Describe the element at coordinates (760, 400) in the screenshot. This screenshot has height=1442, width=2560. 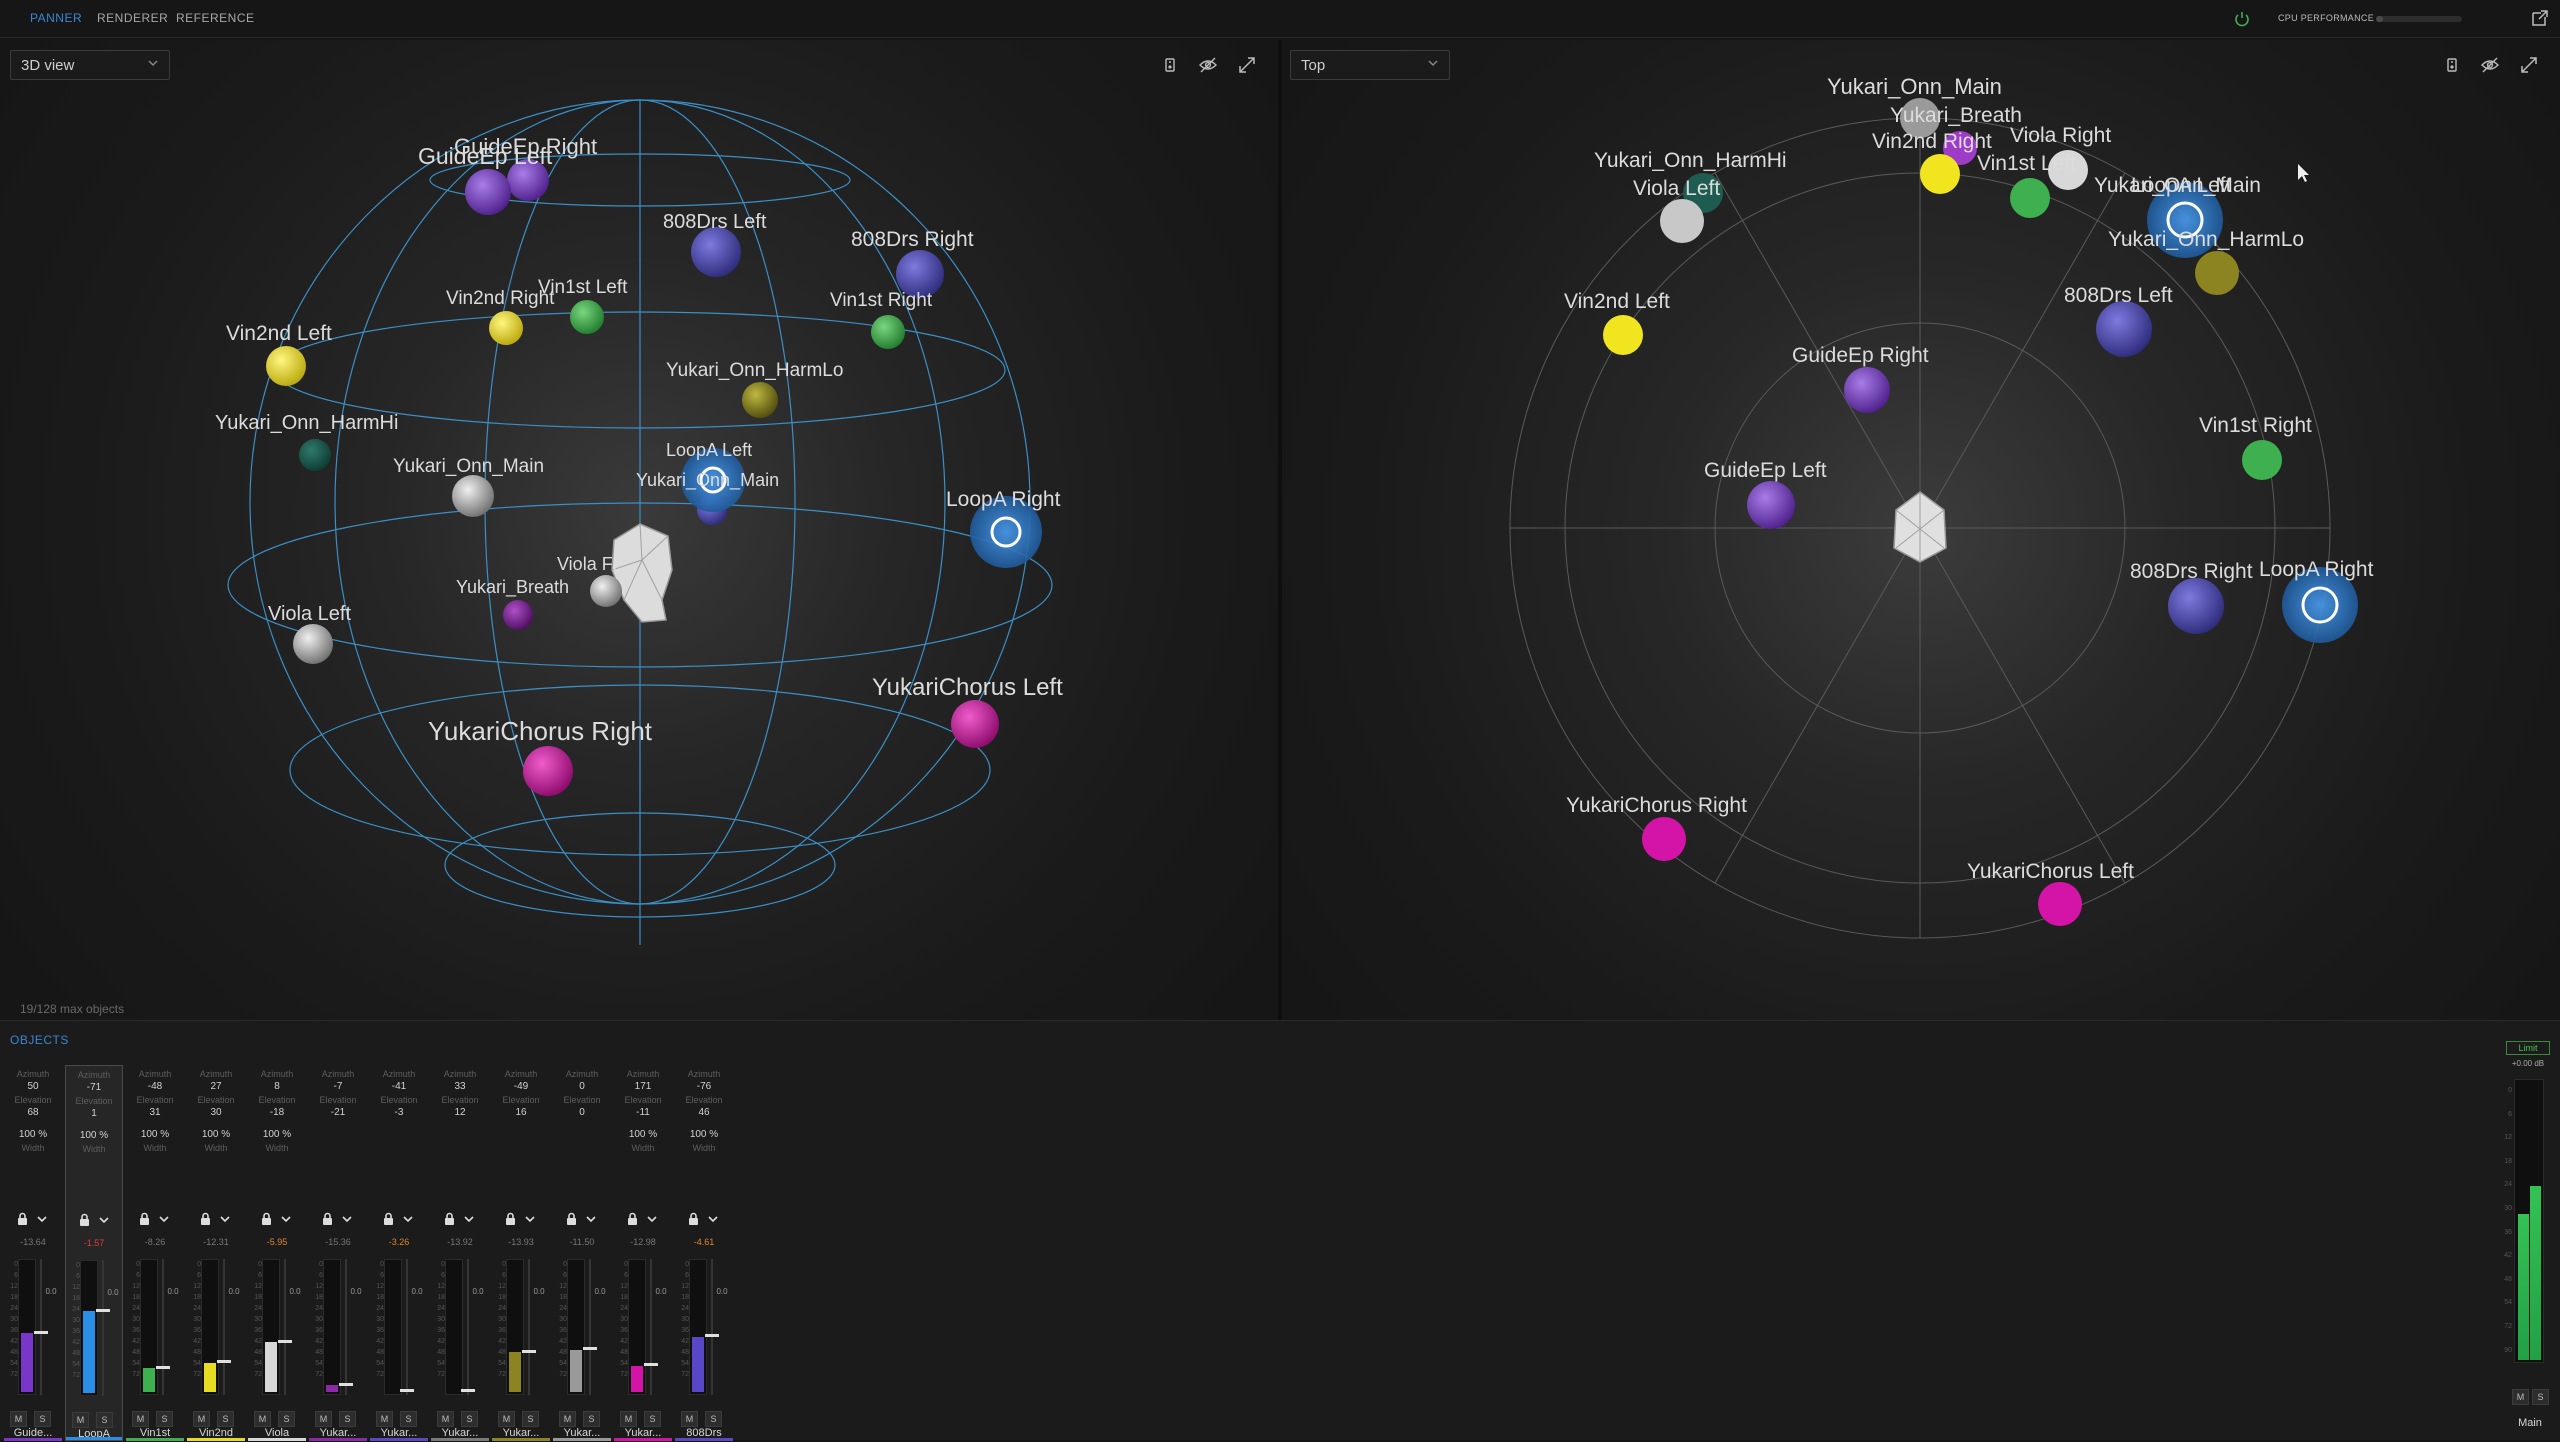
I see `object-yukari-onn-harmlo` at that location.